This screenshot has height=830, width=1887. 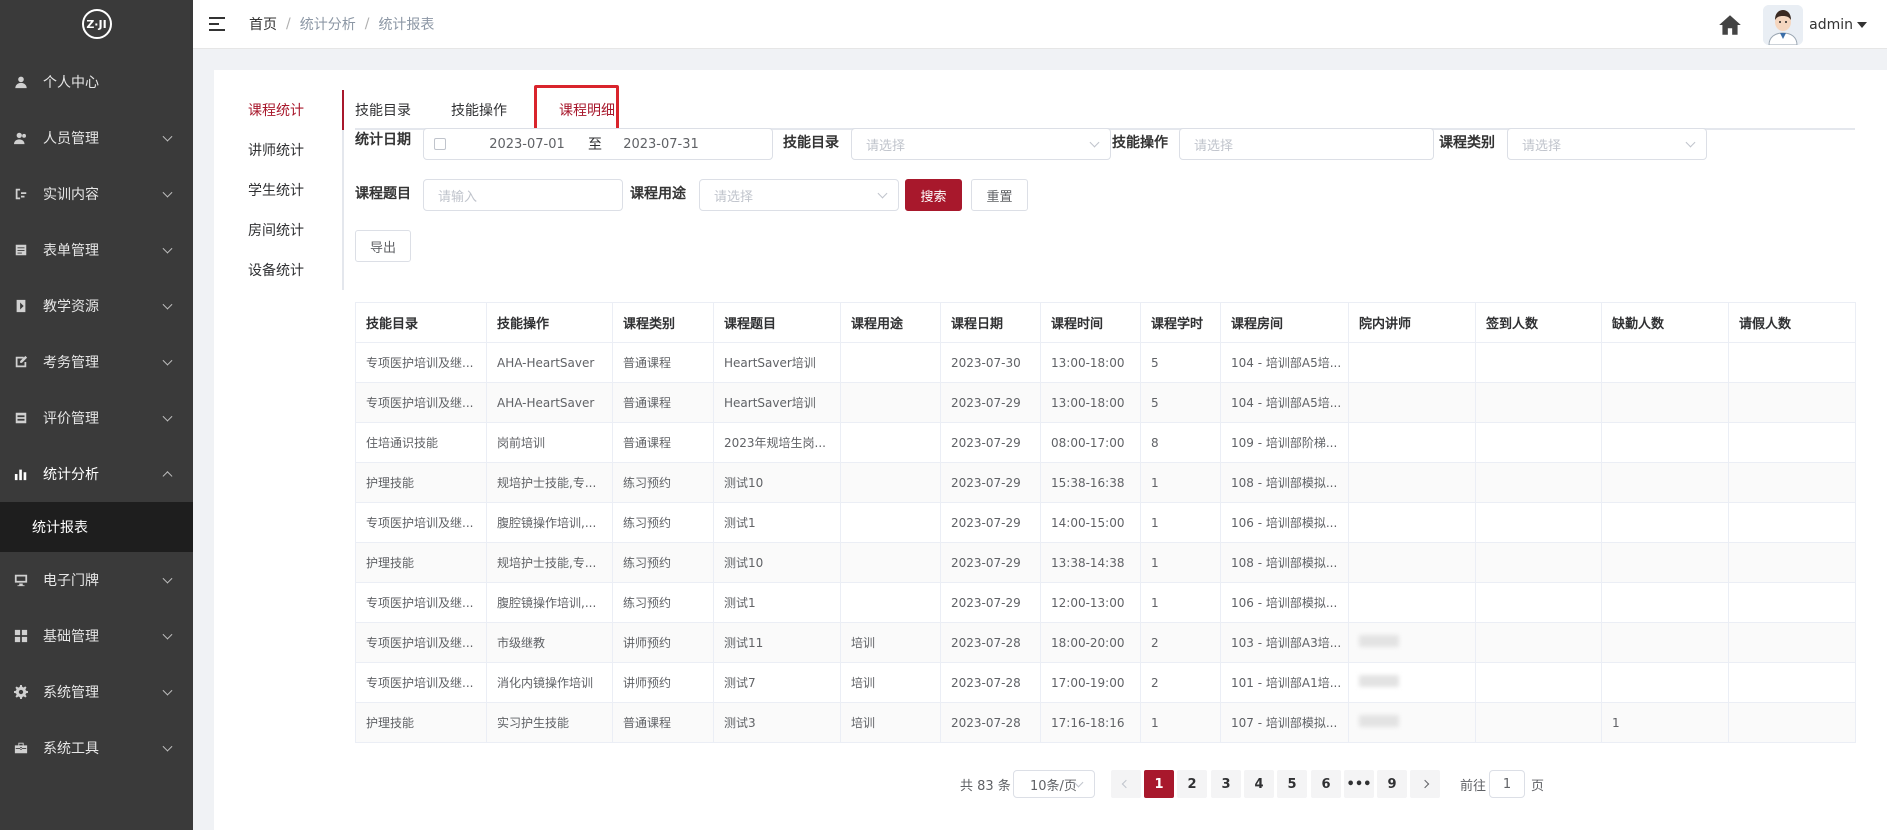 I want to click on page-number-button: 9, so click(x=1392, y=784).